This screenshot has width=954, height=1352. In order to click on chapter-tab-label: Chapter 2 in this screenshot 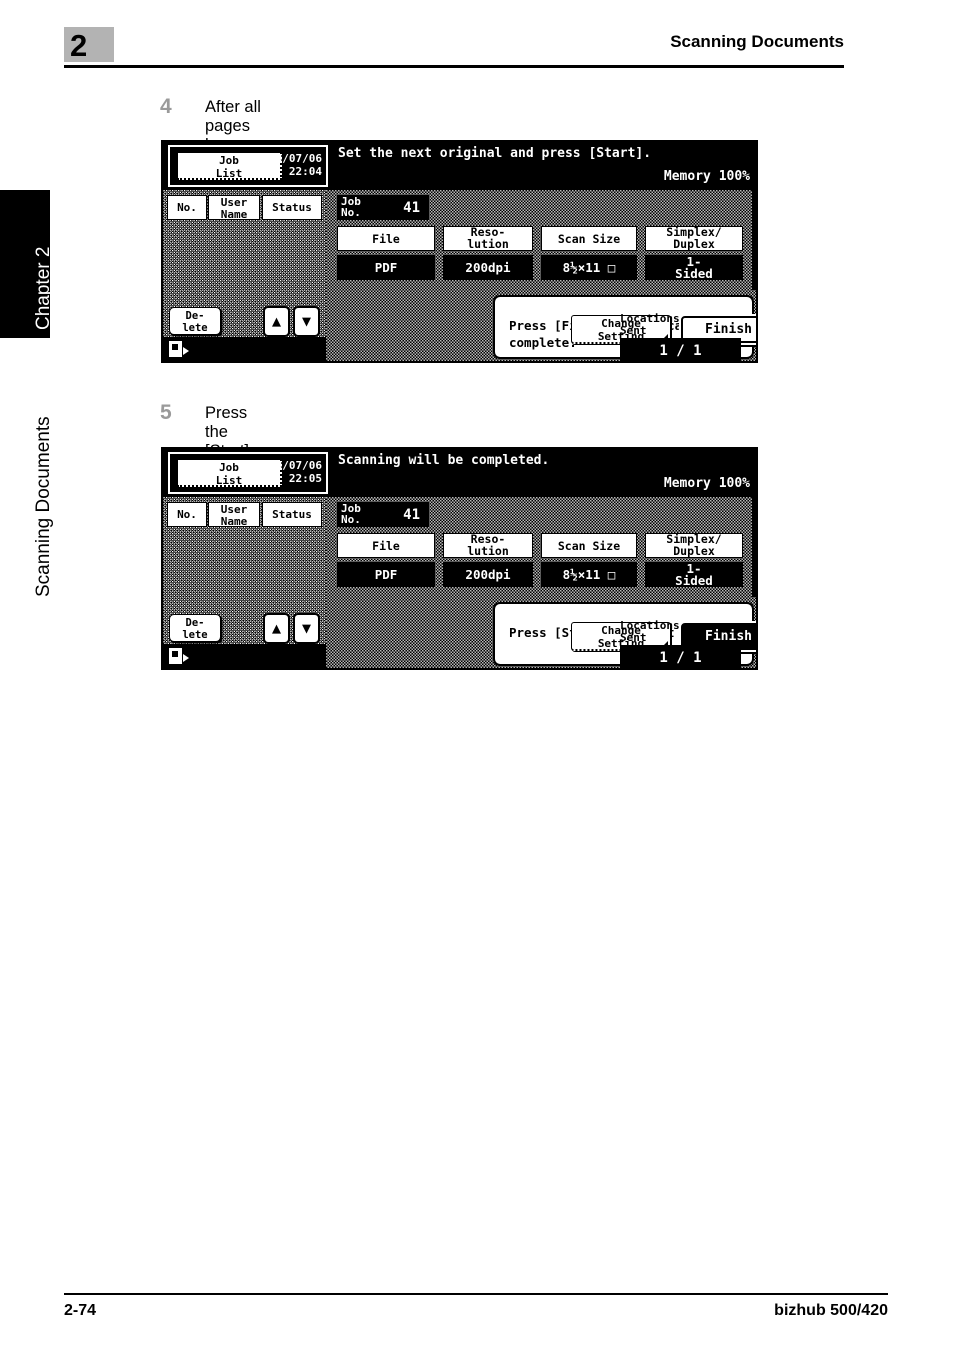, I will do `click(43, 288)`.